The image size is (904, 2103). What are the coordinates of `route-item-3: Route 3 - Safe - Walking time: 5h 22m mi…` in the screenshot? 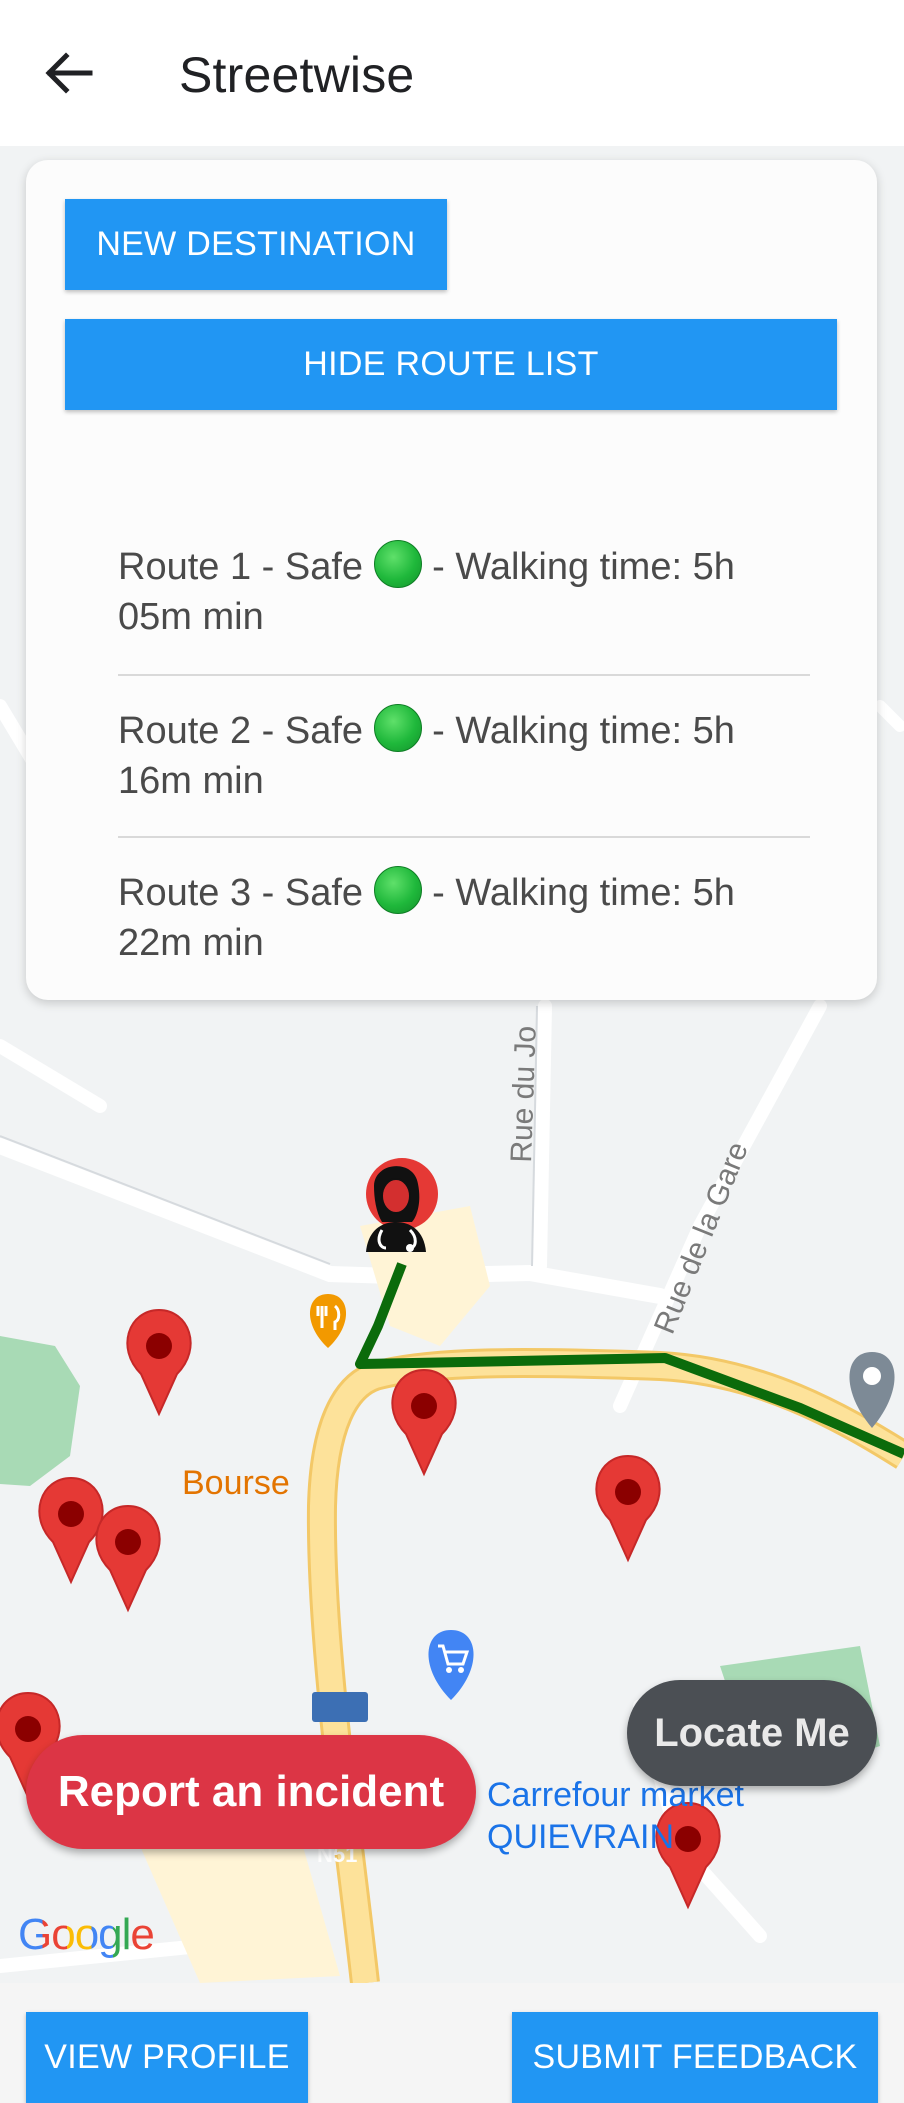 It's located at (464, 917).